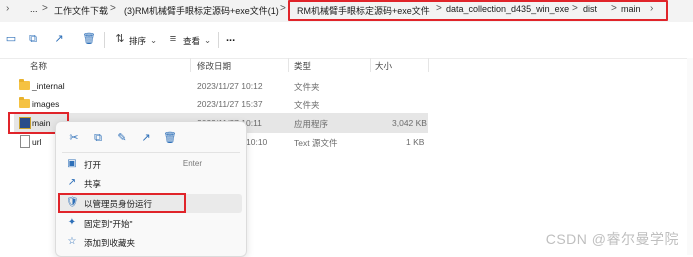  Describe the element at coordinates (191, 41) in the screenshot. I see `view-button: 查看` at that location.